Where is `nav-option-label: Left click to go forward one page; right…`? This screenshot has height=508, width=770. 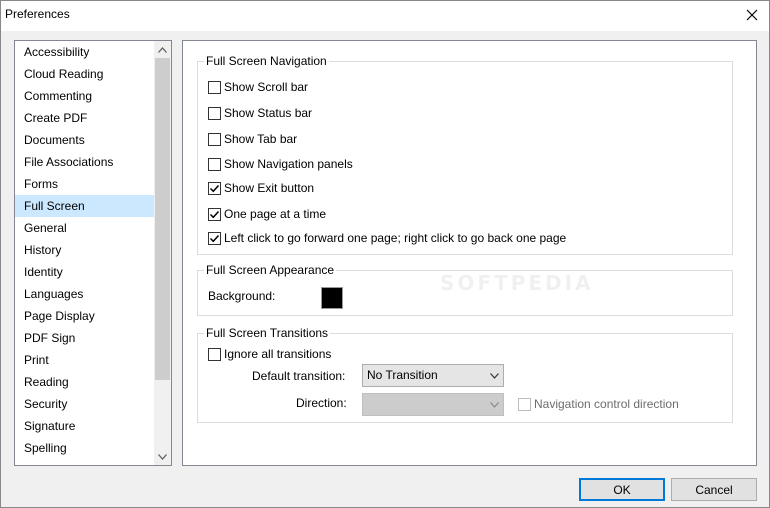 nav-option-label: Left click to go forward one page; right… is located at coordinates (395, 238).